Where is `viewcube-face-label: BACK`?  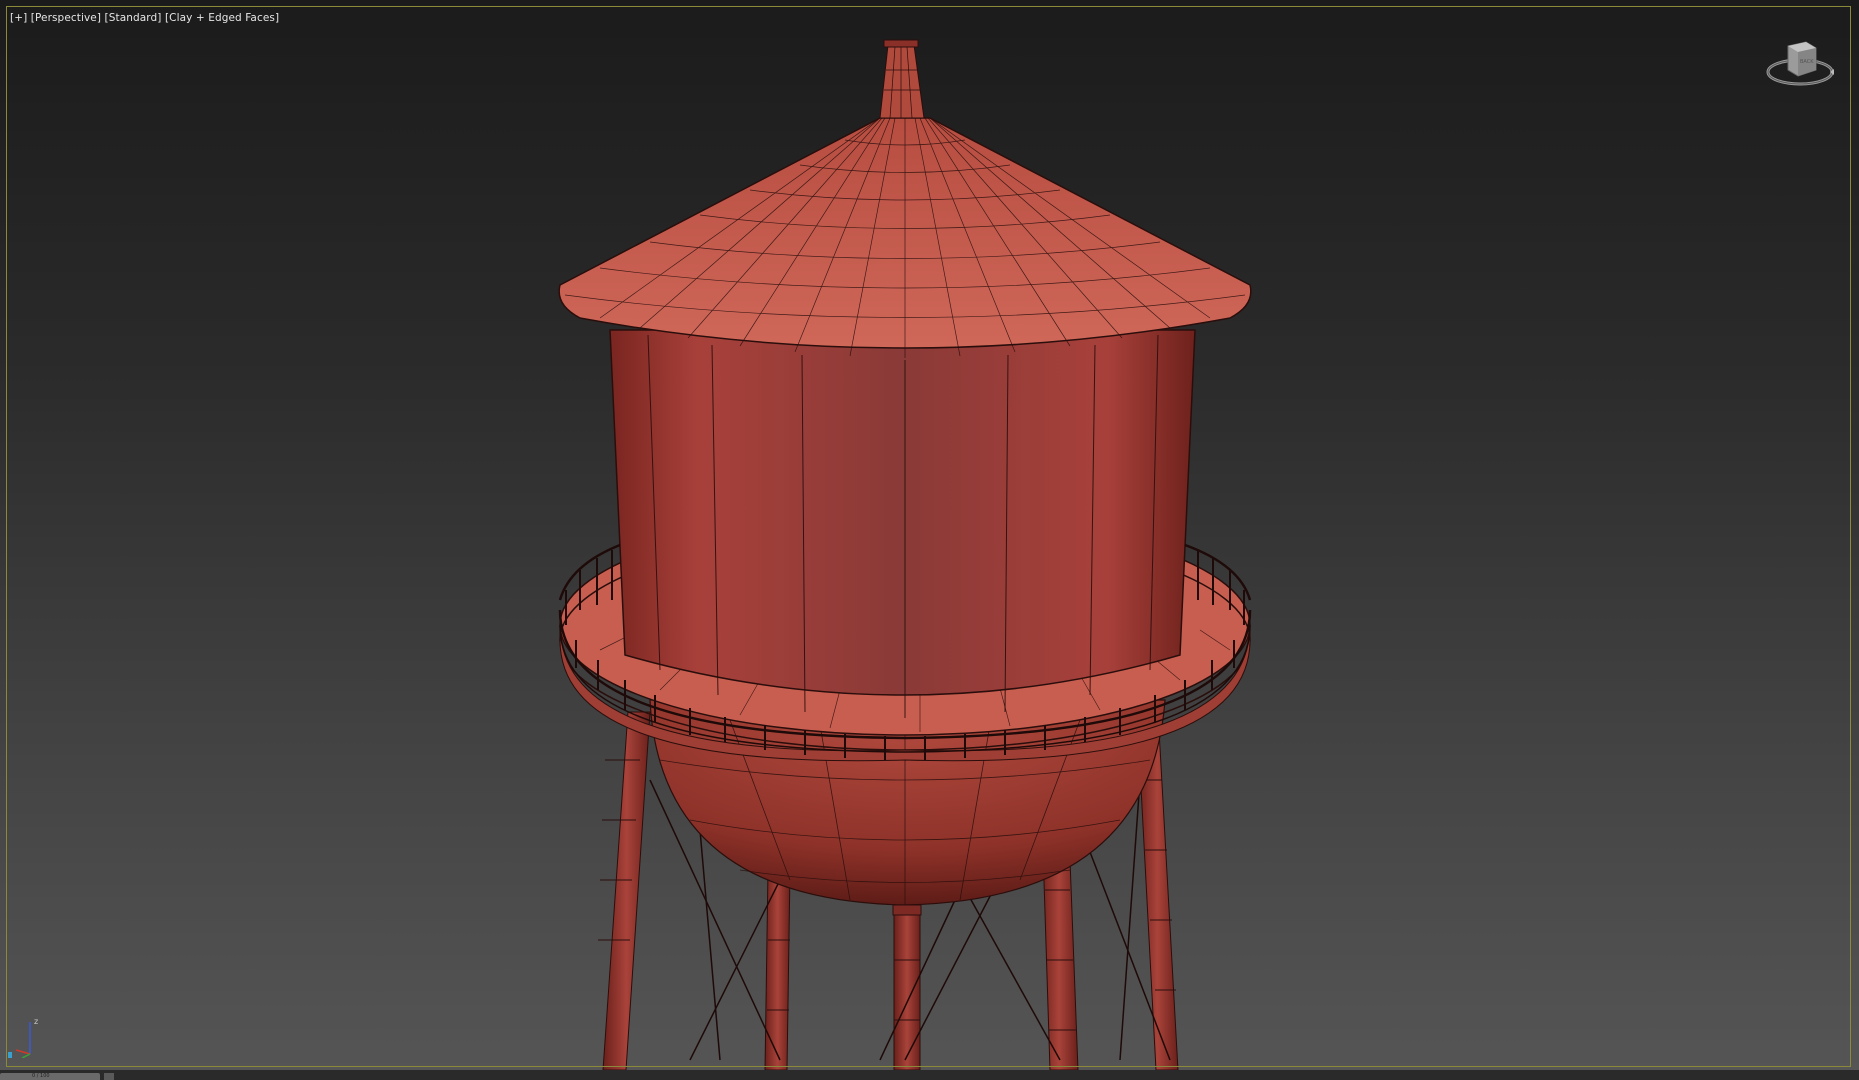 viewcube-face-label: BACK is located at coordinates (1807, 62).